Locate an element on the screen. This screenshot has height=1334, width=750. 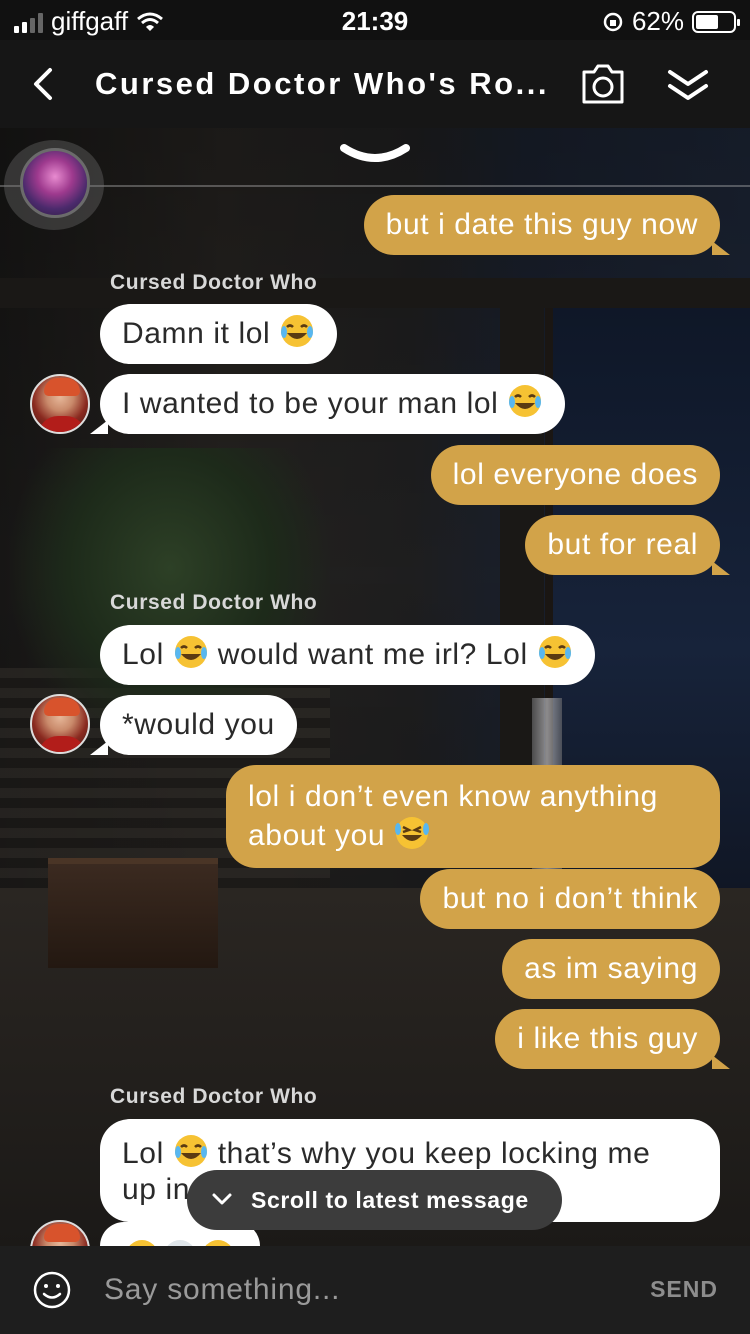
message-text: but i date this guy now is located at coordinates (541, 224).